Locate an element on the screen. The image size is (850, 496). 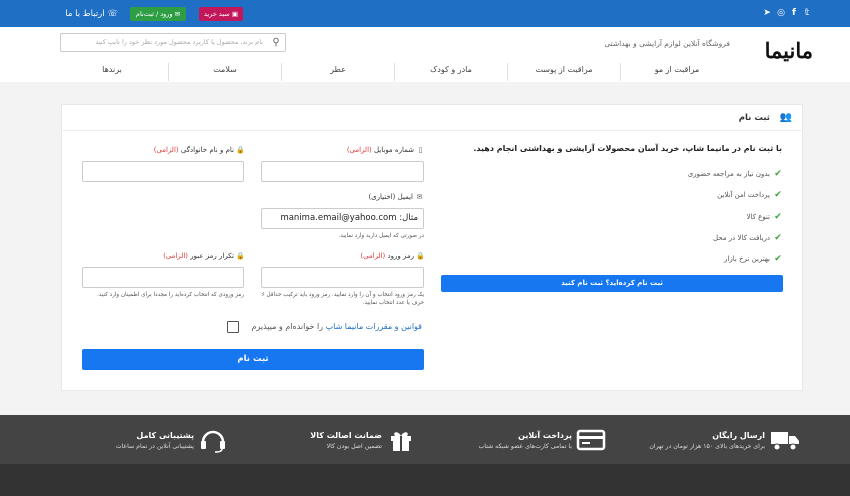
top-bar is located at coordinates (425, 13).